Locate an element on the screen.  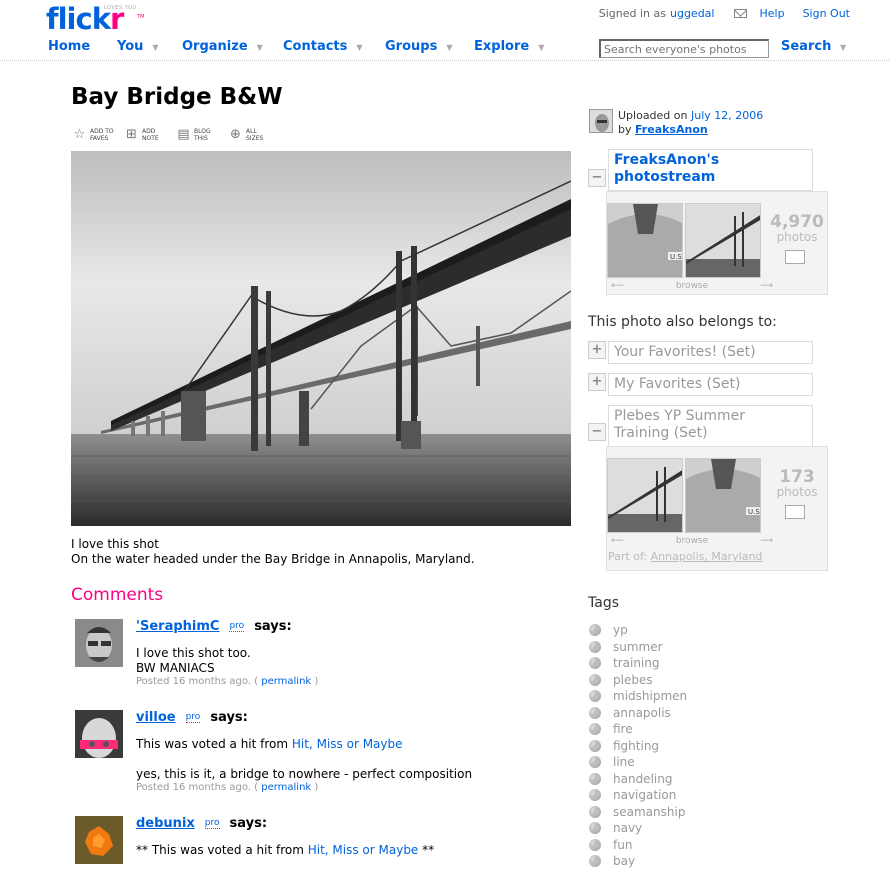
all-sizes-button: ⊕ All sizes is located at coordinates (250, 134).